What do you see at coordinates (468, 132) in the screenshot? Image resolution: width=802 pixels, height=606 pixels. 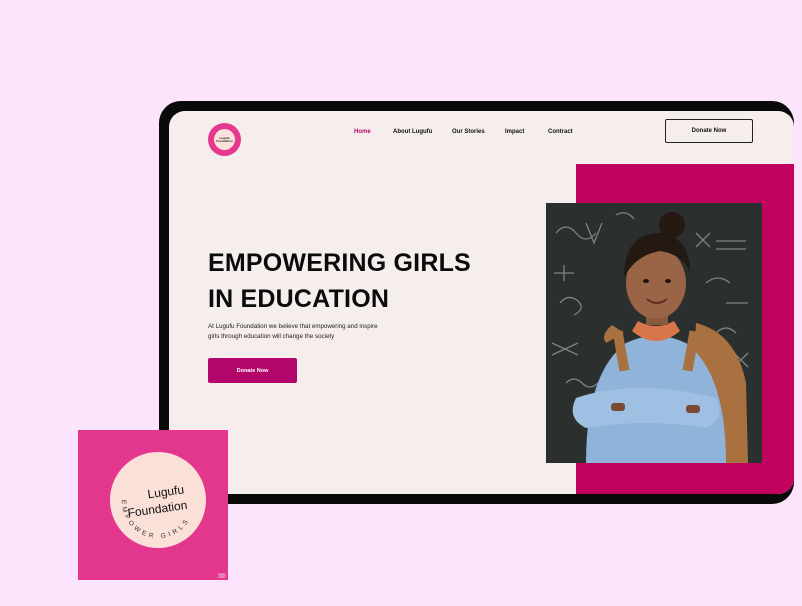 I see `nav-our-stories: Our Stories` at bounding box center [468, 132].